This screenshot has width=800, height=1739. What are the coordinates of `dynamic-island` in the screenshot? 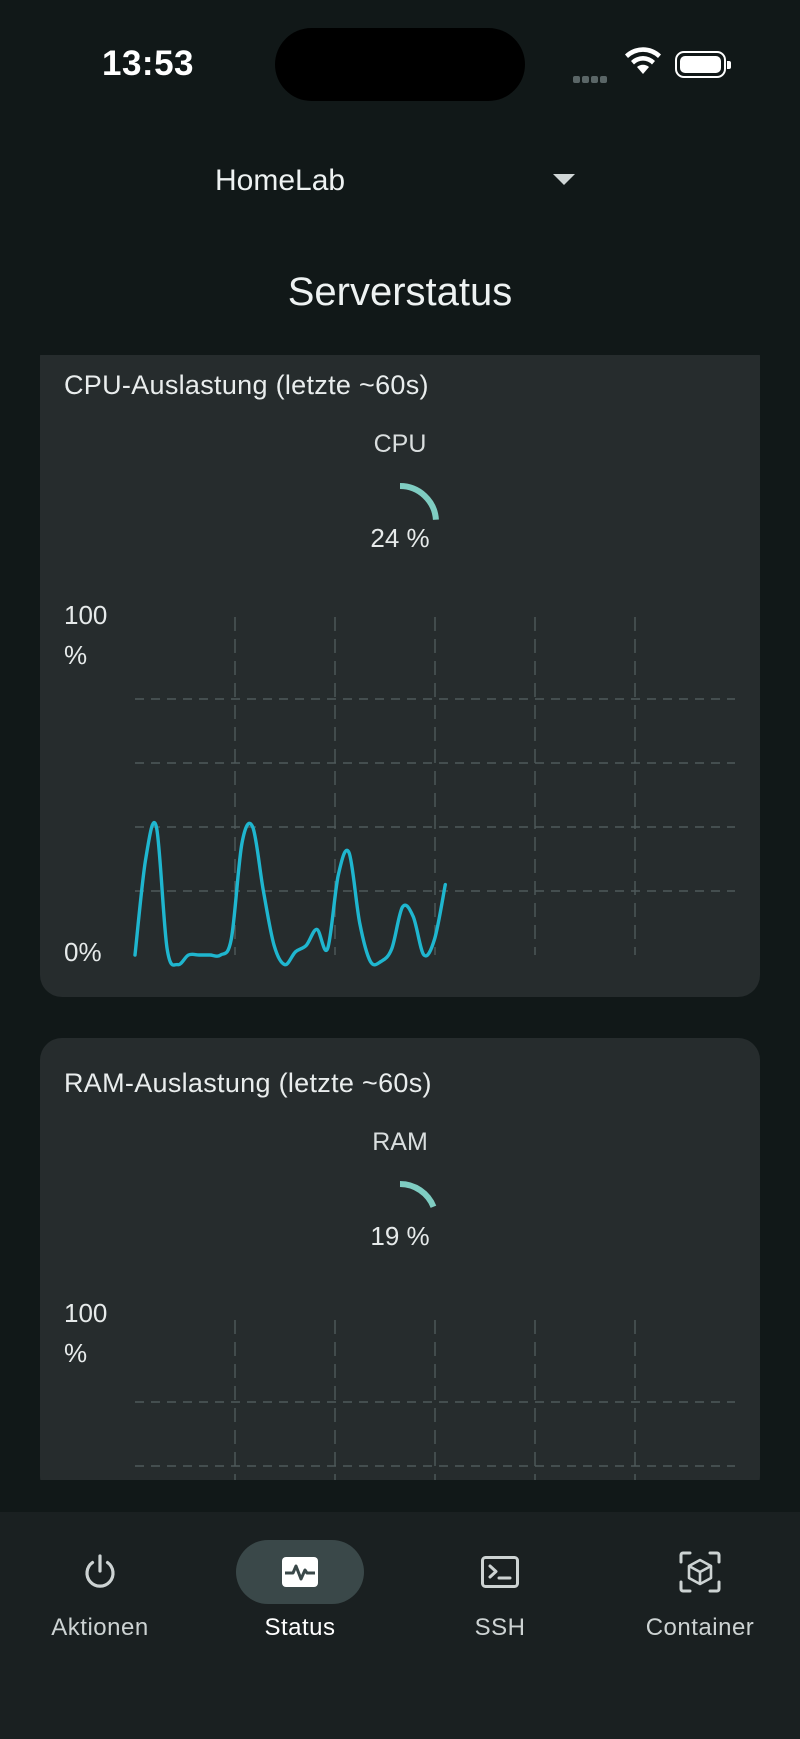 It's located at (400, 64).